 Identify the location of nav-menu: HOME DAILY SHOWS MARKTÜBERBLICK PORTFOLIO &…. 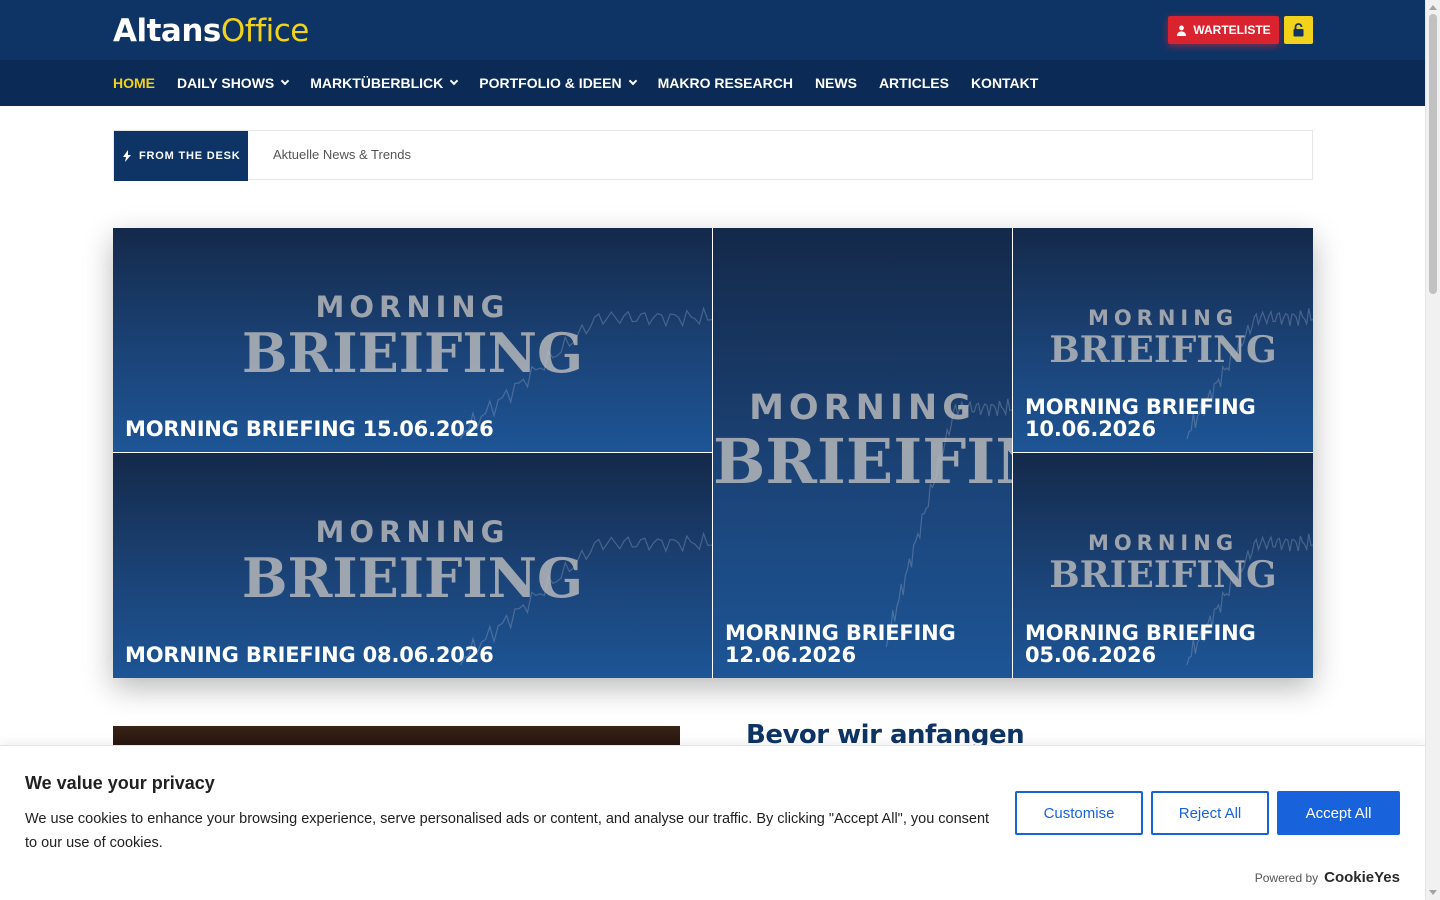
(575, 83).